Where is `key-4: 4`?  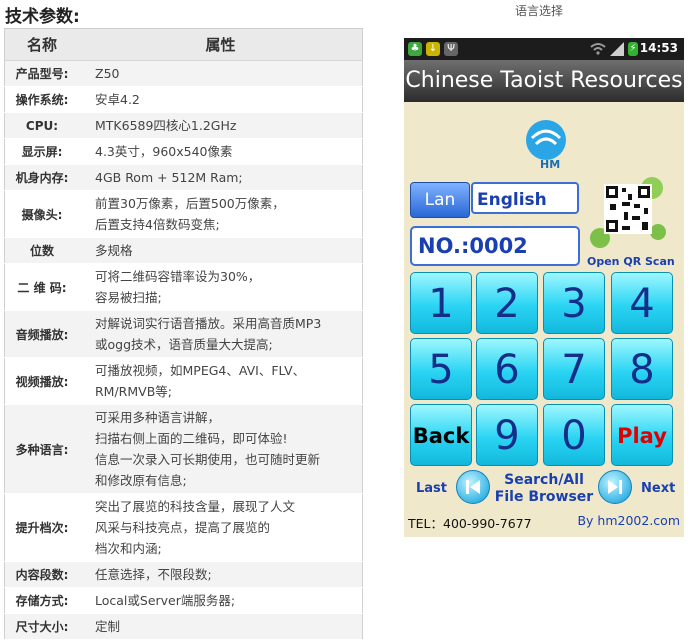 key-4: 4 is located at coordinates (642, 303).